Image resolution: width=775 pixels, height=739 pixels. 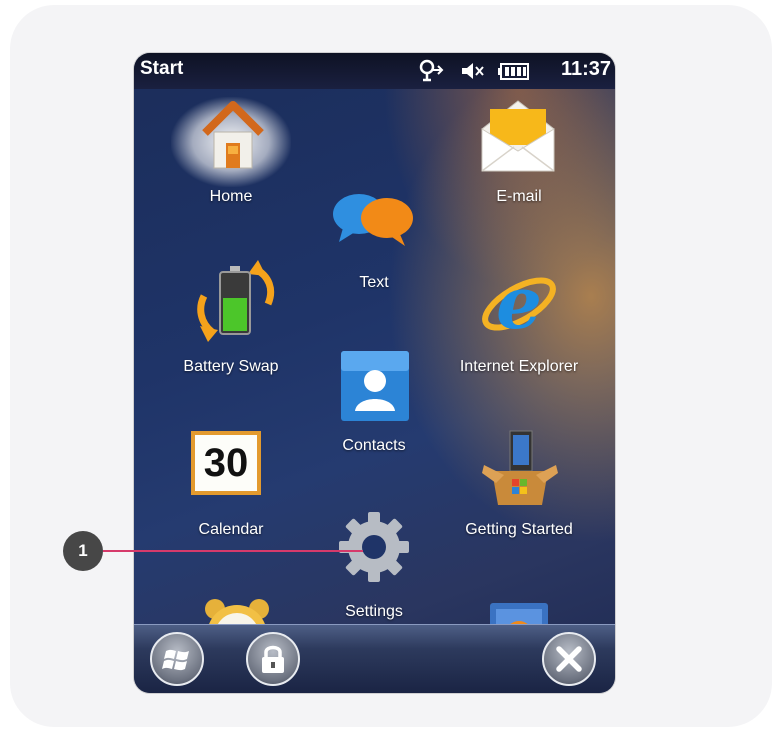 What do you see at coordinates (520, 470) in the screenshot?
I see `getting-started-icon` at bounding box center [520, 470].